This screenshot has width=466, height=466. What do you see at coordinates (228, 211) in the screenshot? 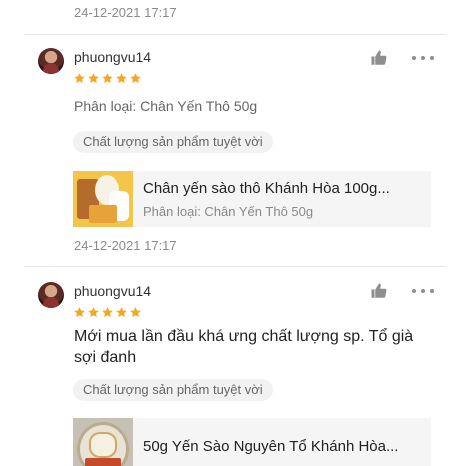
I see `product-variant: Phân loại: Chân Yến Thô 50g` at bounding box center [228, 211].